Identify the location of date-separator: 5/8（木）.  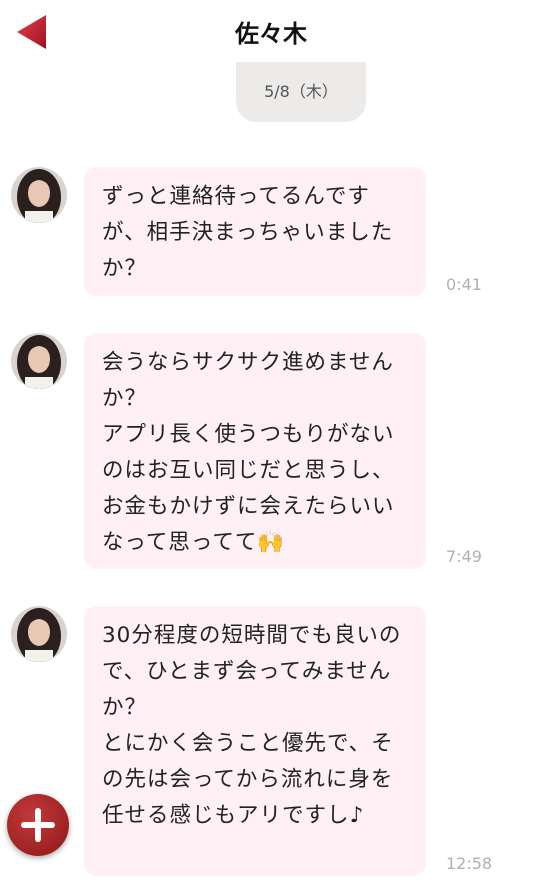
(301, 92).